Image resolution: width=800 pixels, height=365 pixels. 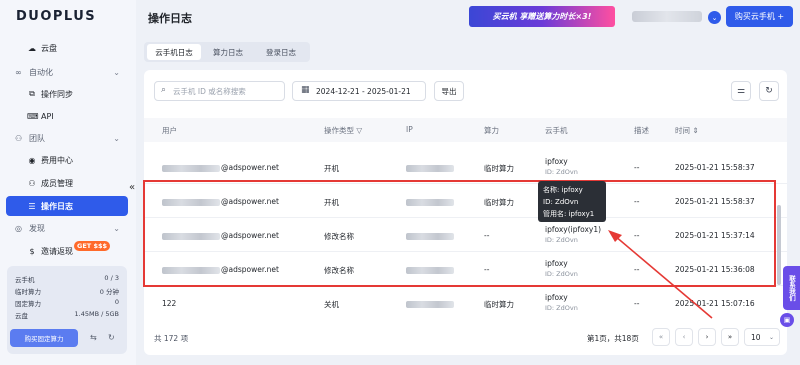 I want to click on contact-us-tab: 联系我们, so click(x=791, y=288).